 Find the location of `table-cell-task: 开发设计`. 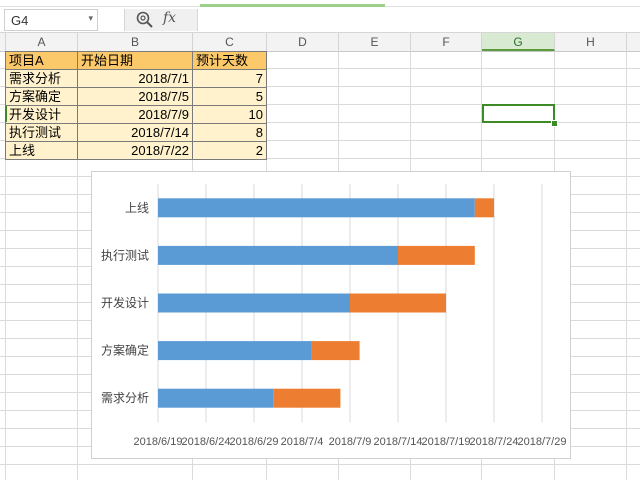

table-cell-task: 开发设计 is located at coordinates (41, 115).